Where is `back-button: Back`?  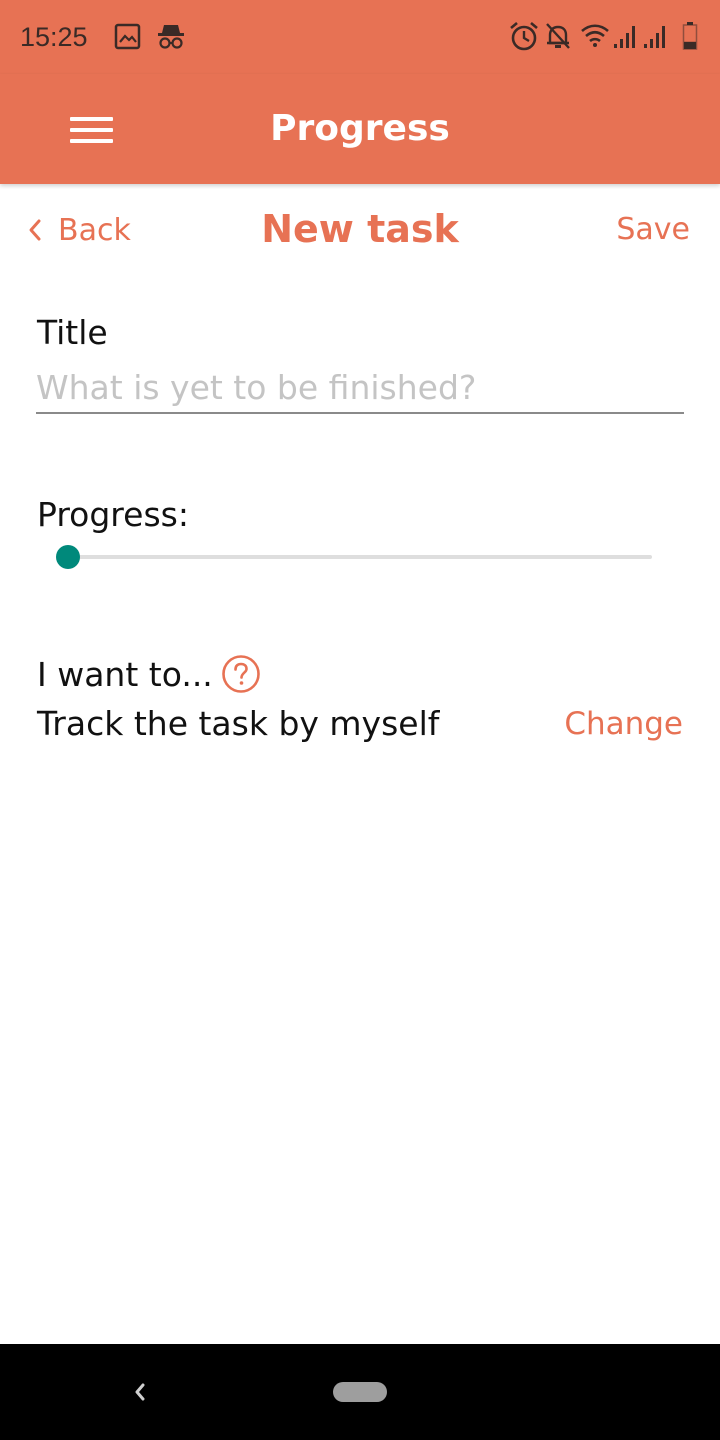
back-button: Back is located at coordinates (78, 230).